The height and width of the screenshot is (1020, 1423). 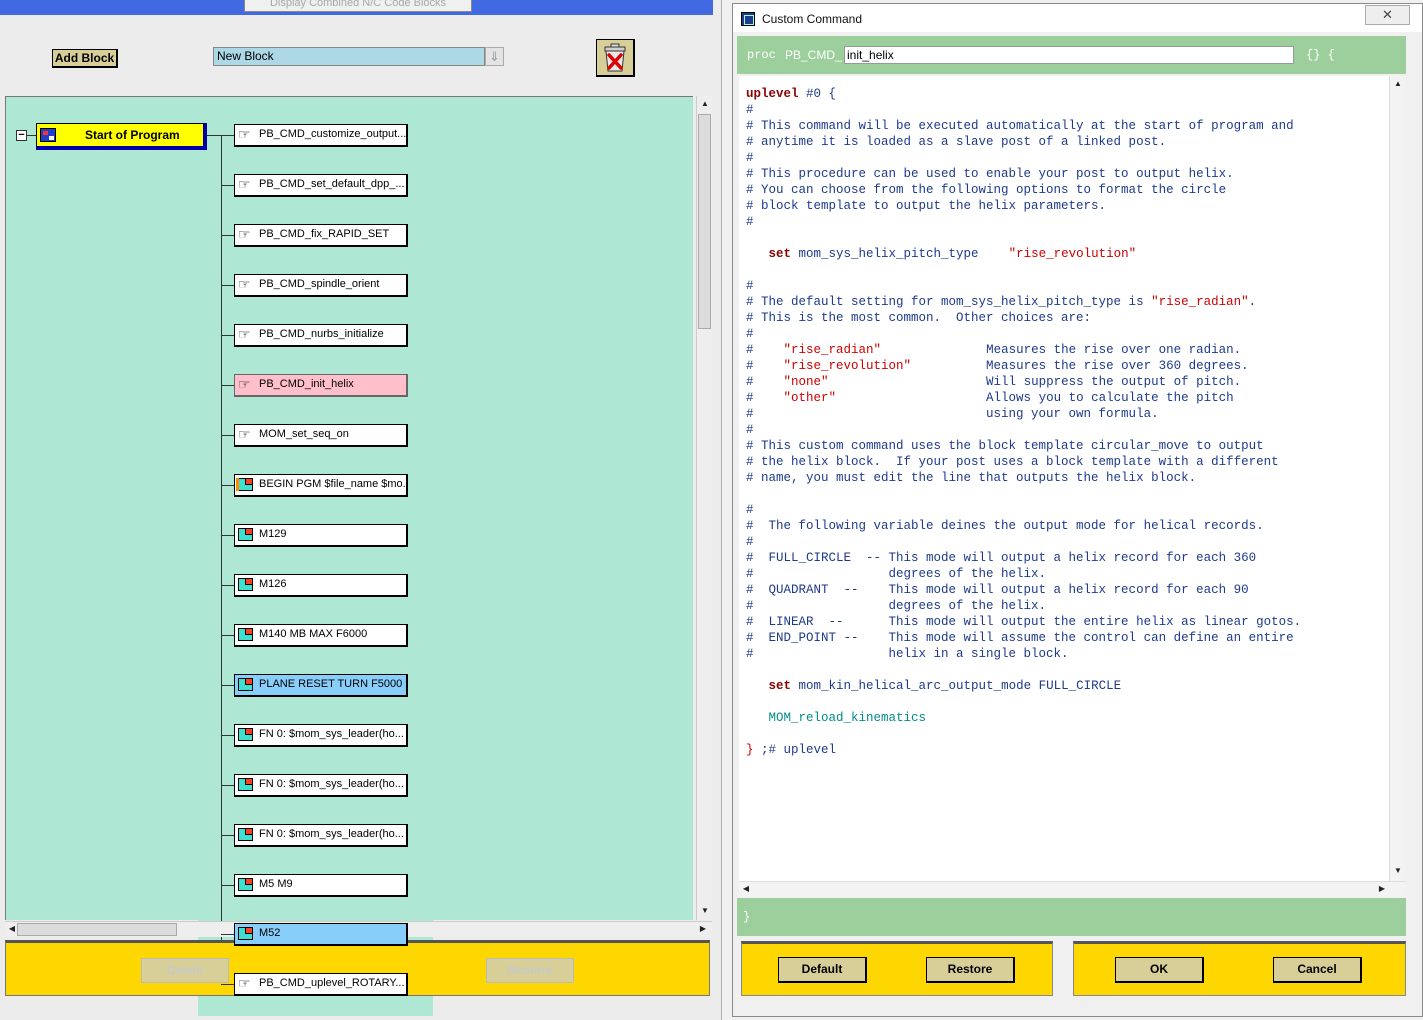 I want to click on tree-item-m129: M129, so click(x=321, y=535).